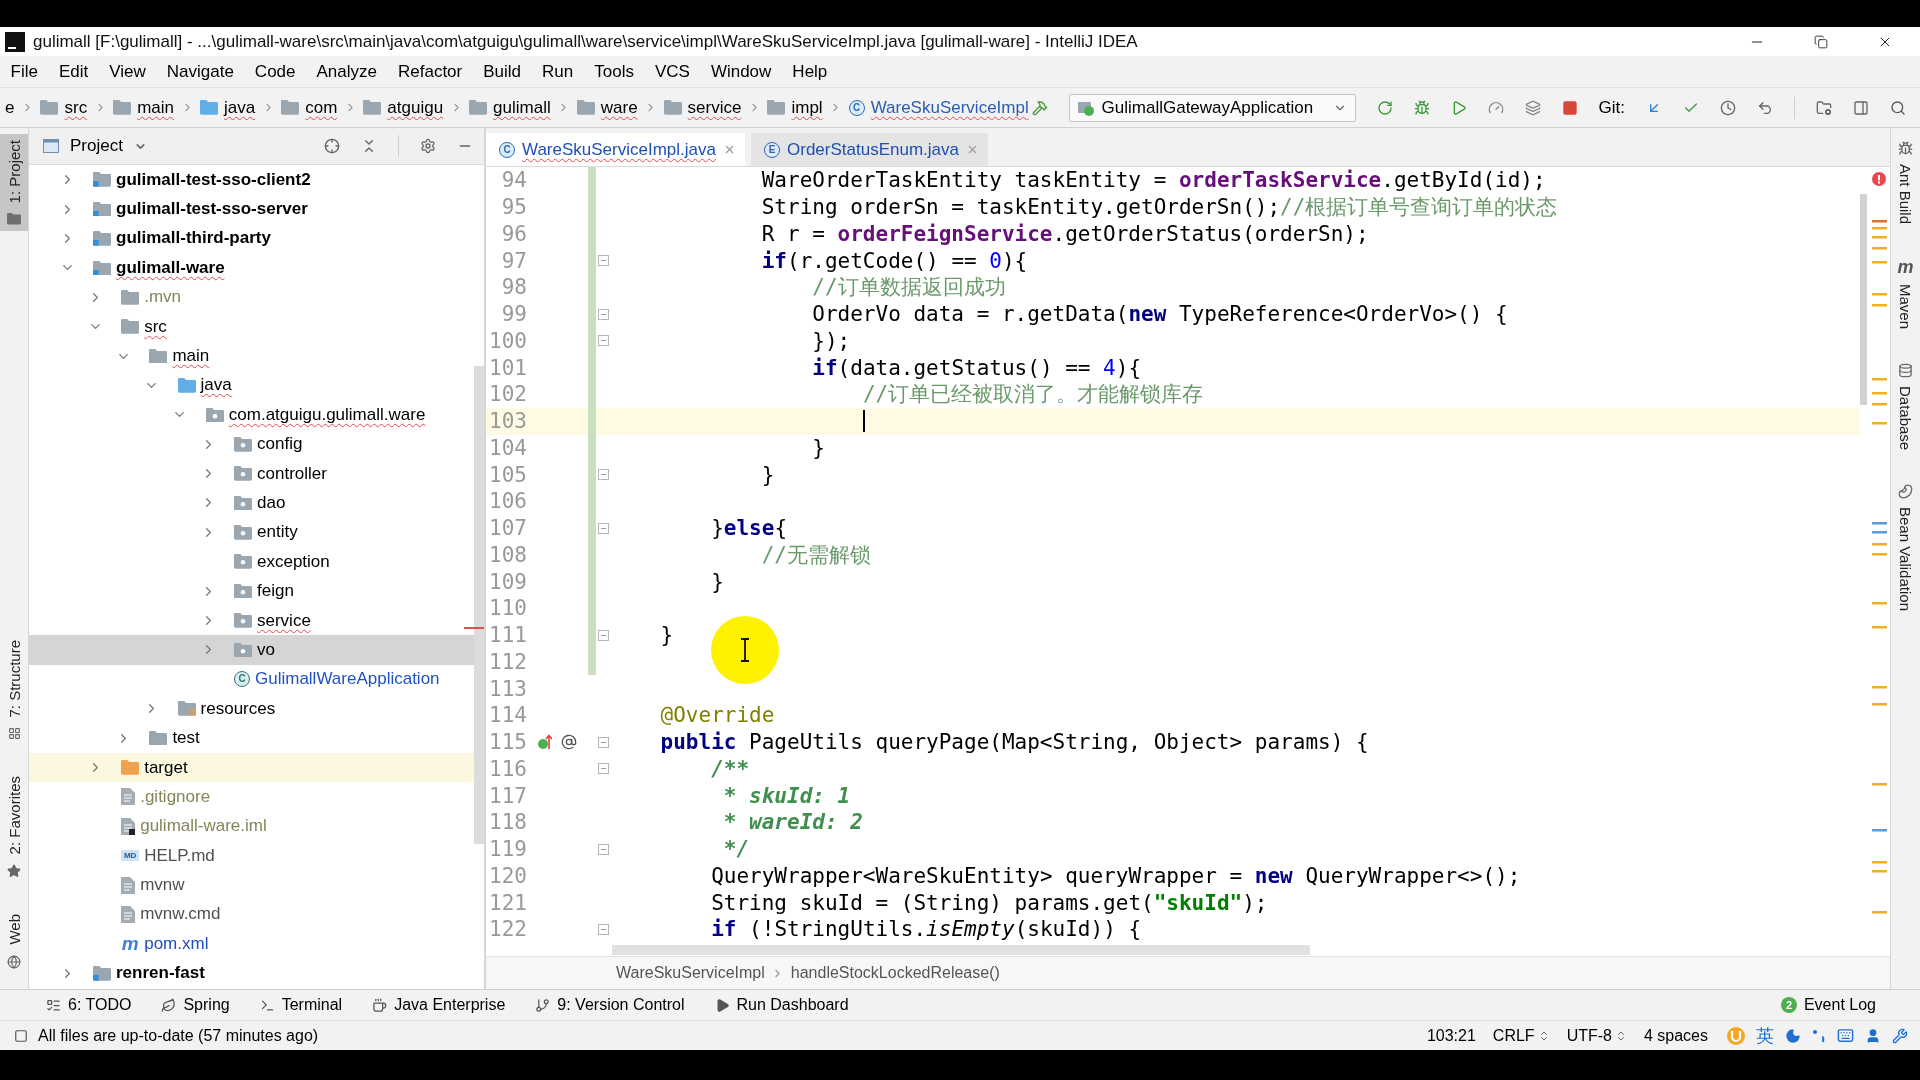 The image size is (1920, 1080). I want to click on menu-item: Help, so click(809, 71).